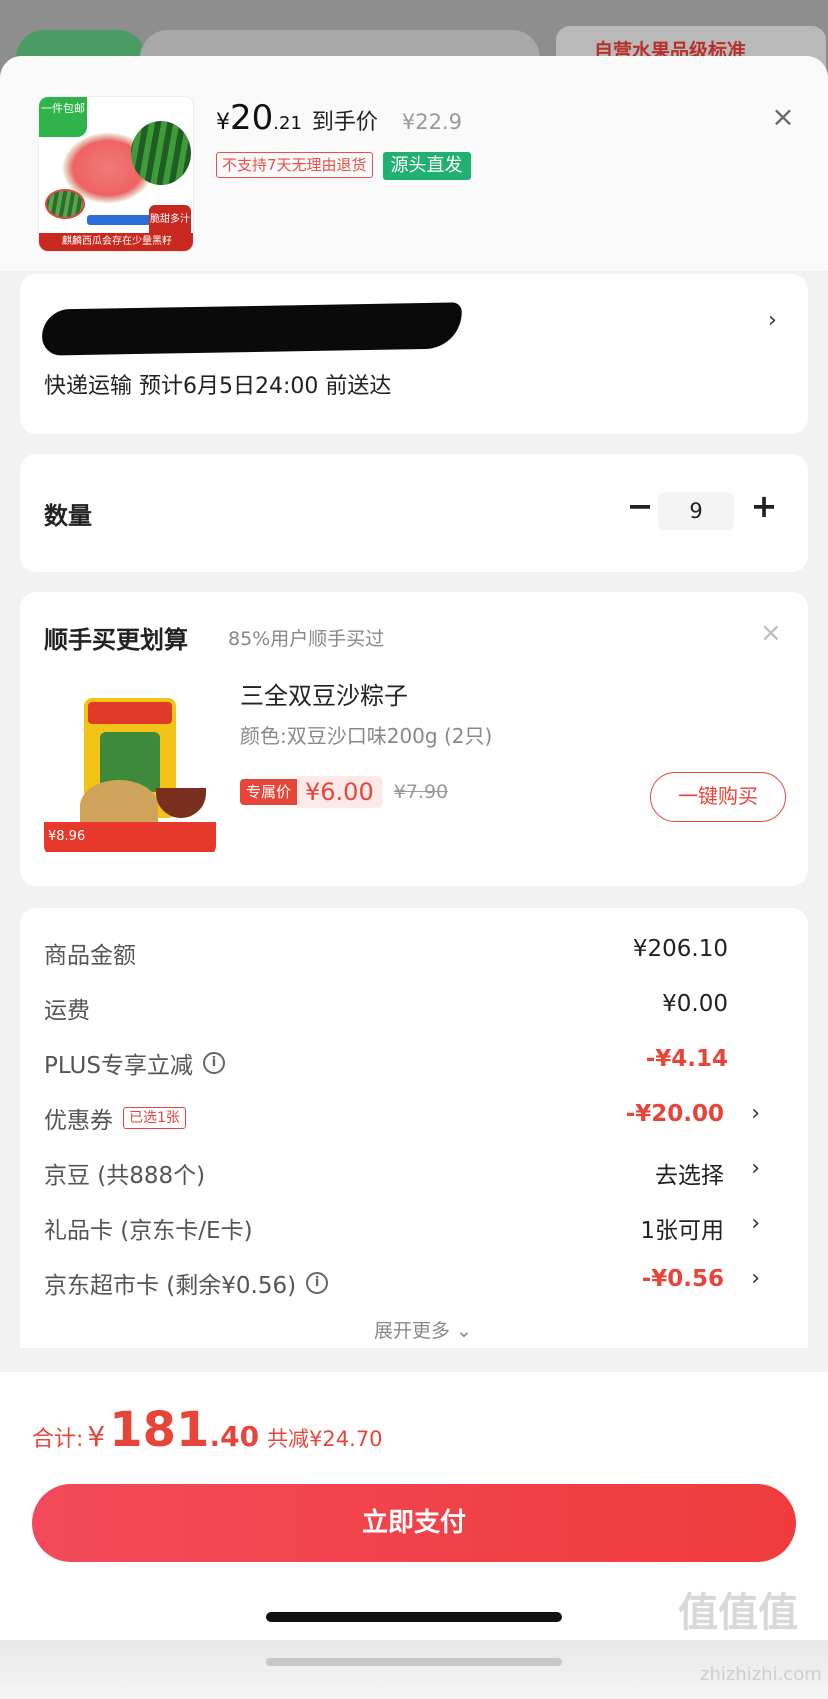 Image resolution: width=828 pixels, height=1699 pixels. I want to click on total-symbol: ¥, so click(96, 1436).